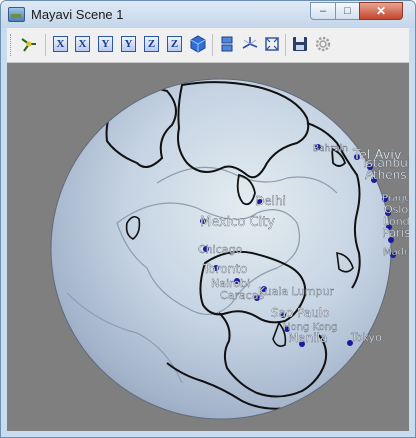  What do you see at coordinates (270, 201) in the screenshot?
I see `city-label: Delhi` at bounding box center [270, 201].